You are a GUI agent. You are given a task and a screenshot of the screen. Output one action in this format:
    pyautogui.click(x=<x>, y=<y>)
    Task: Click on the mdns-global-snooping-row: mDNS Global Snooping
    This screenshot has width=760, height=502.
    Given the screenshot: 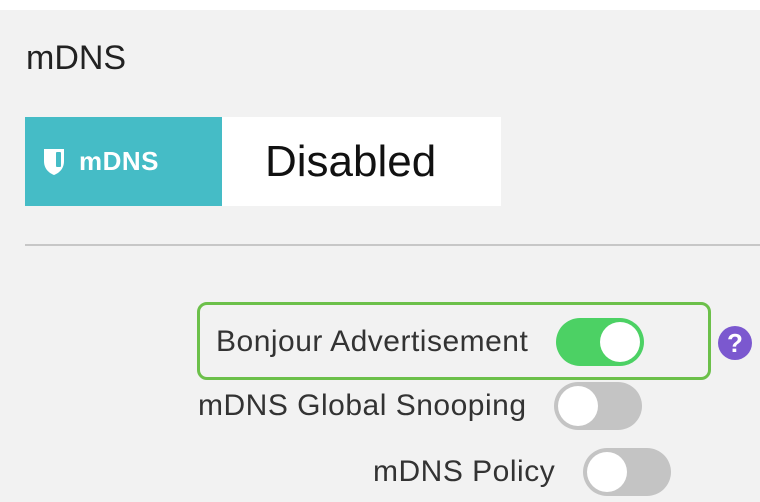 What is the action you would take?
    pyautogui.click(x=420, y=406)
    